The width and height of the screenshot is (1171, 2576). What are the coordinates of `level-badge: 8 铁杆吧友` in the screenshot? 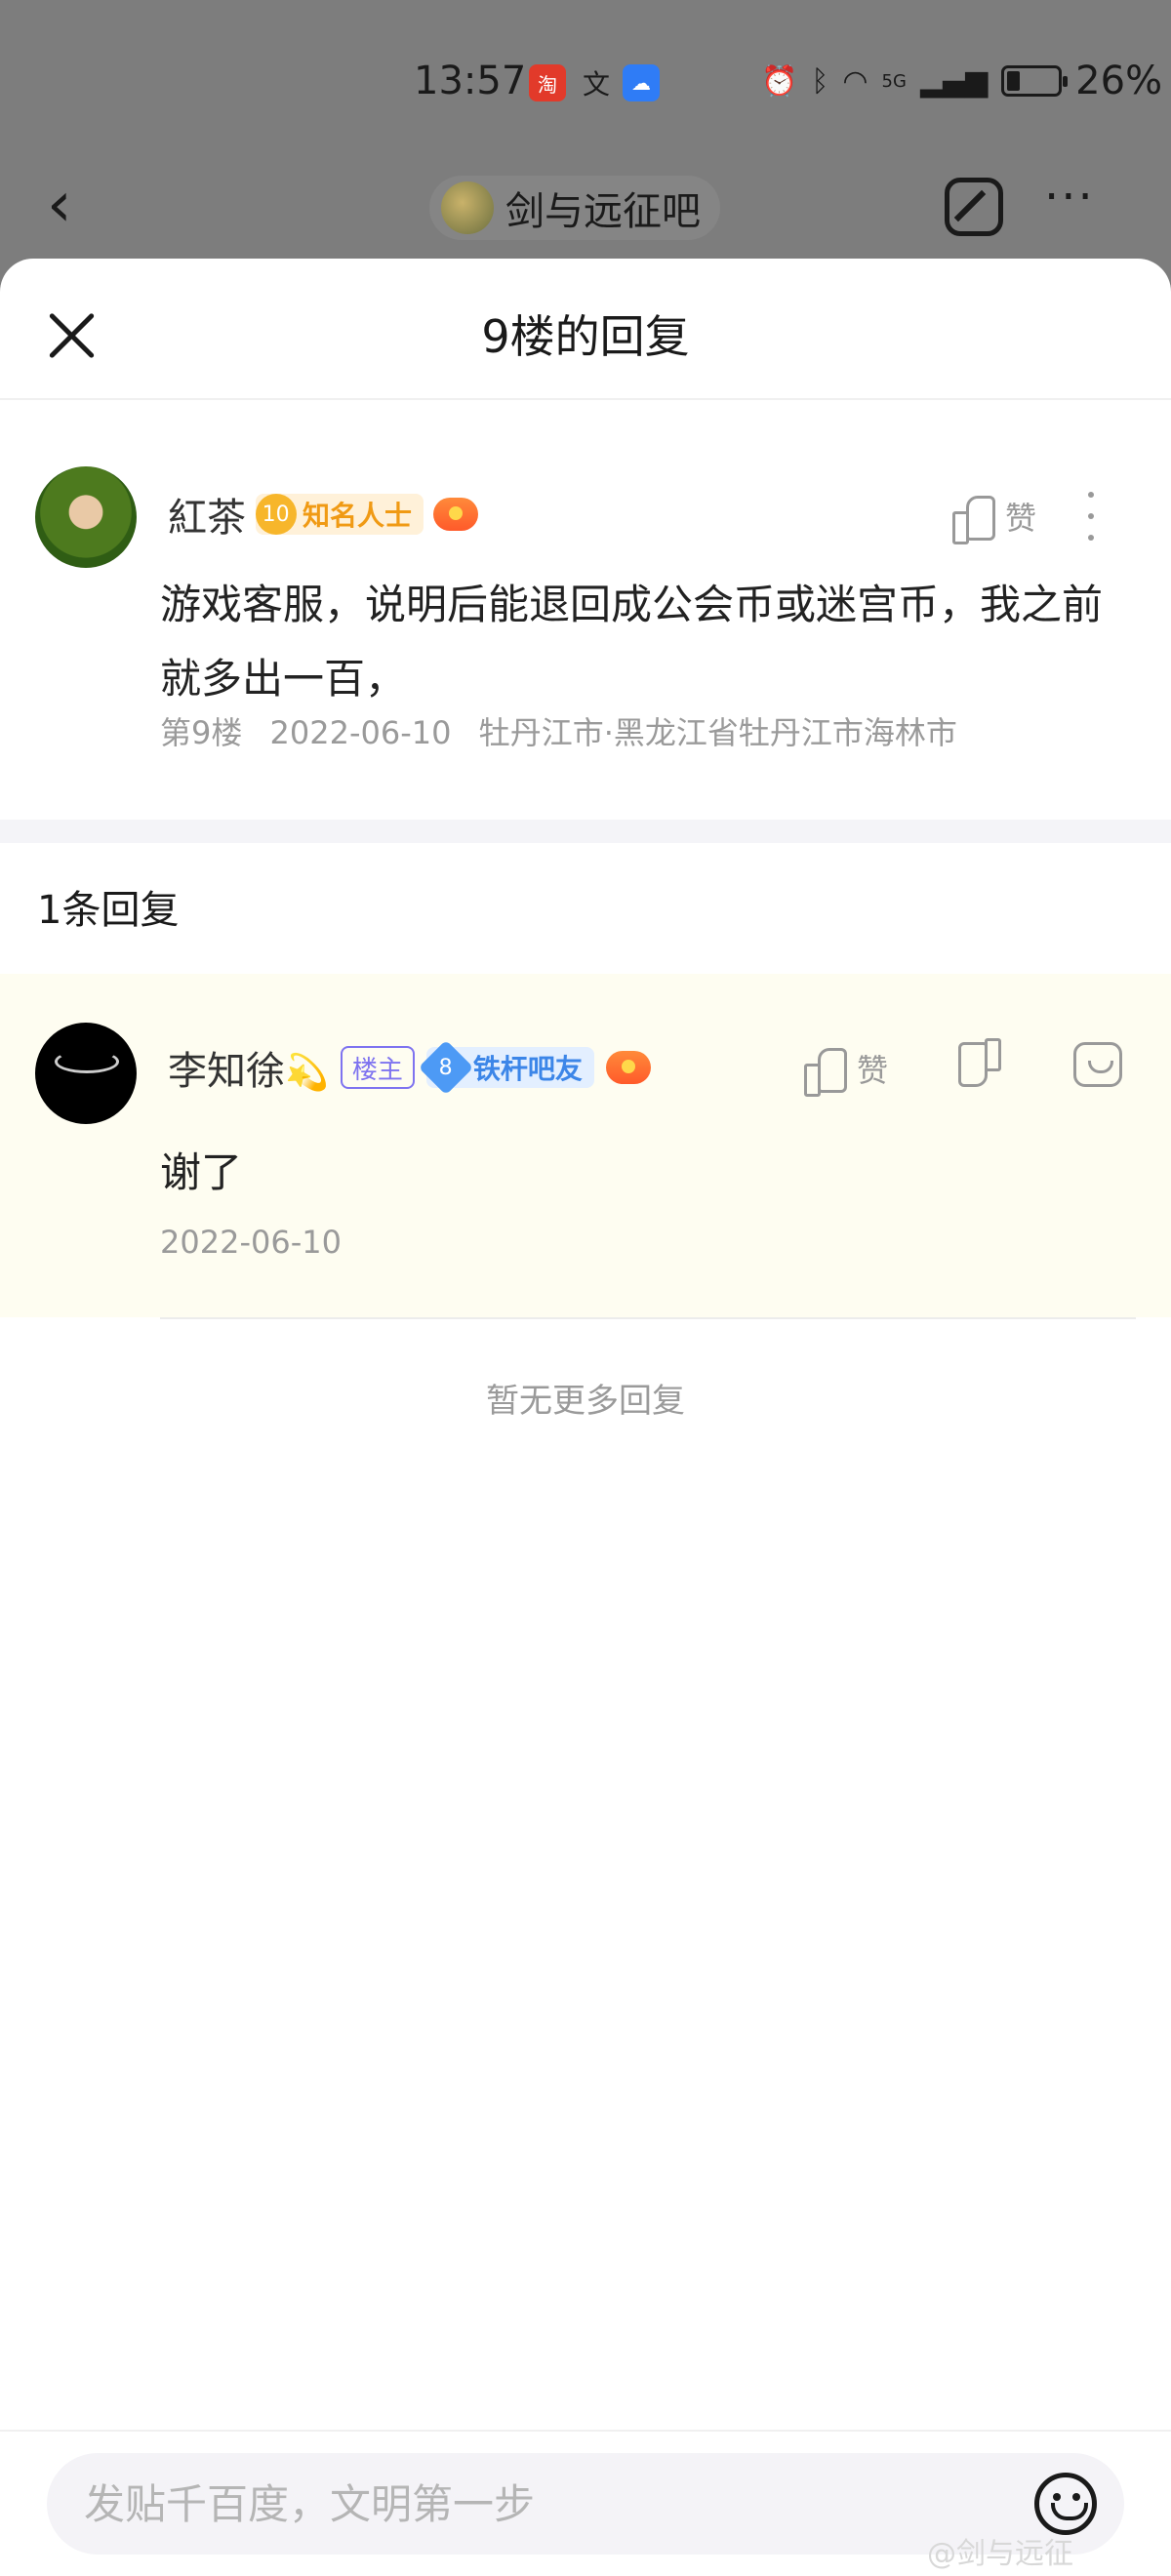 It's located at (506, 1067).